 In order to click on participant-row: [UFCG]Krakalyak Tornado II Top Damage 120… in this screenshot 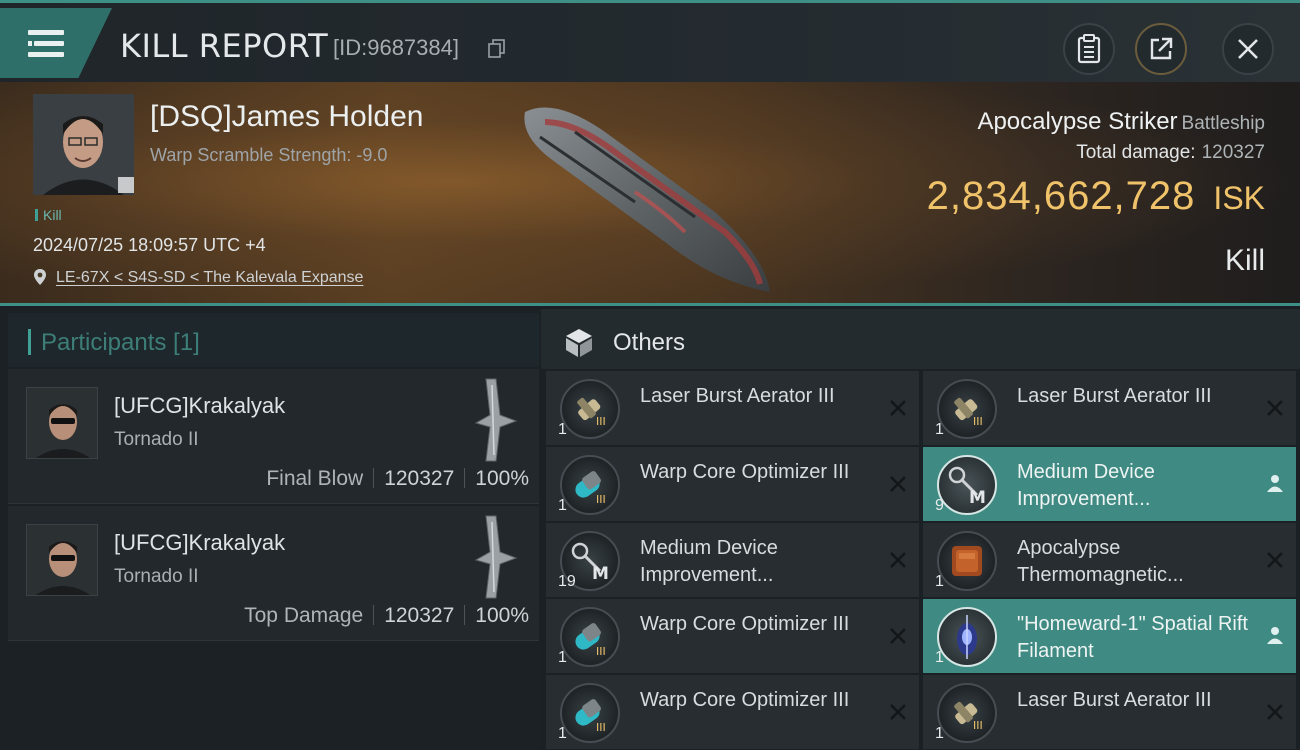, I will do `click(273, 573)`.